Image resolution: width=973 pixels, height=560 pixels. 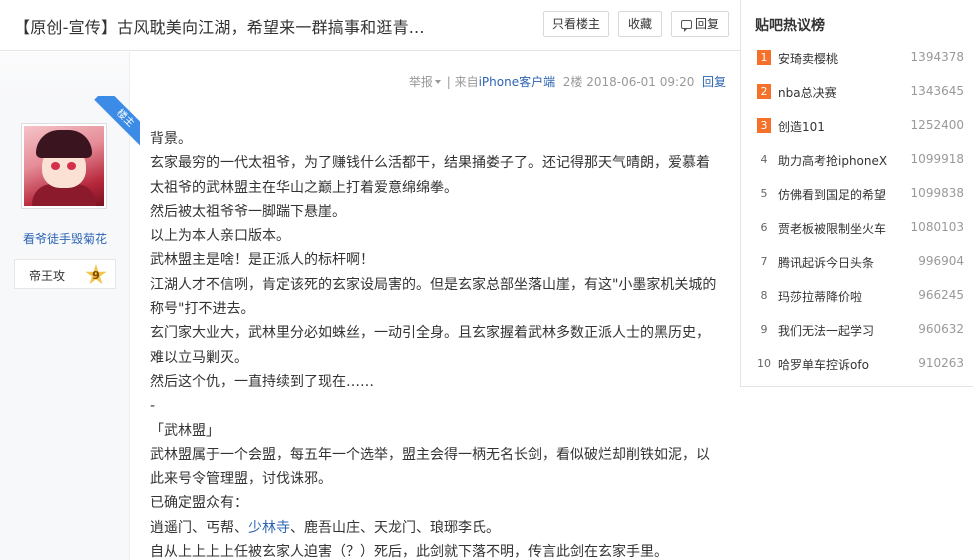 I want to click on sects-after: 、鹿吾山庄、天龙门、琅琊李氏。, so click(x=395, y=527).